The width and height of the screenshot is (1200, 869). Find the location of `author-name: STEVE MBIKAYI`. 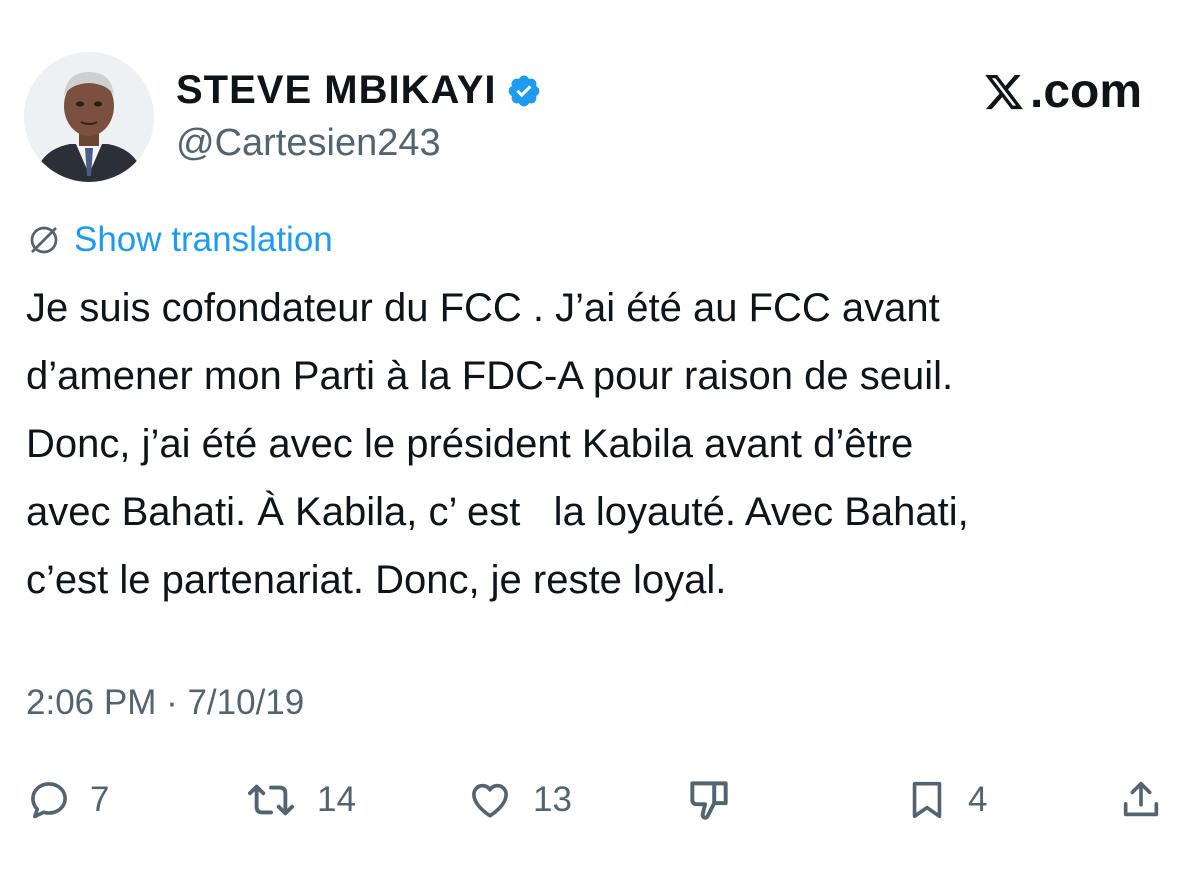

author-name: STEVE MBIKAYI is located at coordinates (359, 90).